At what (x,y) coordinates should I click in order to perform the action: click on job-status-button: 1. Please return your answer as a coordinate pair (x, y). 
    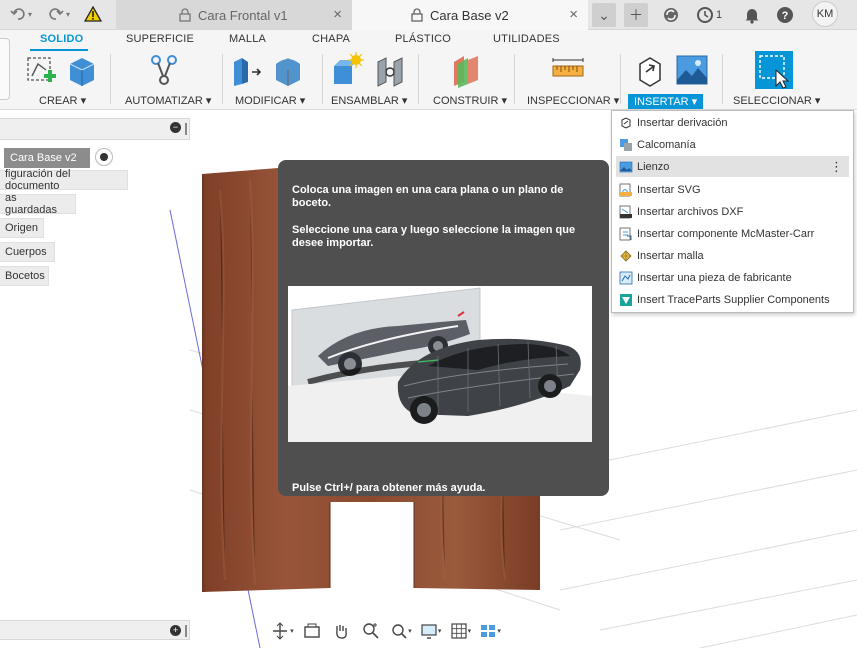
    Looking at the image, I should click on (711, 15).